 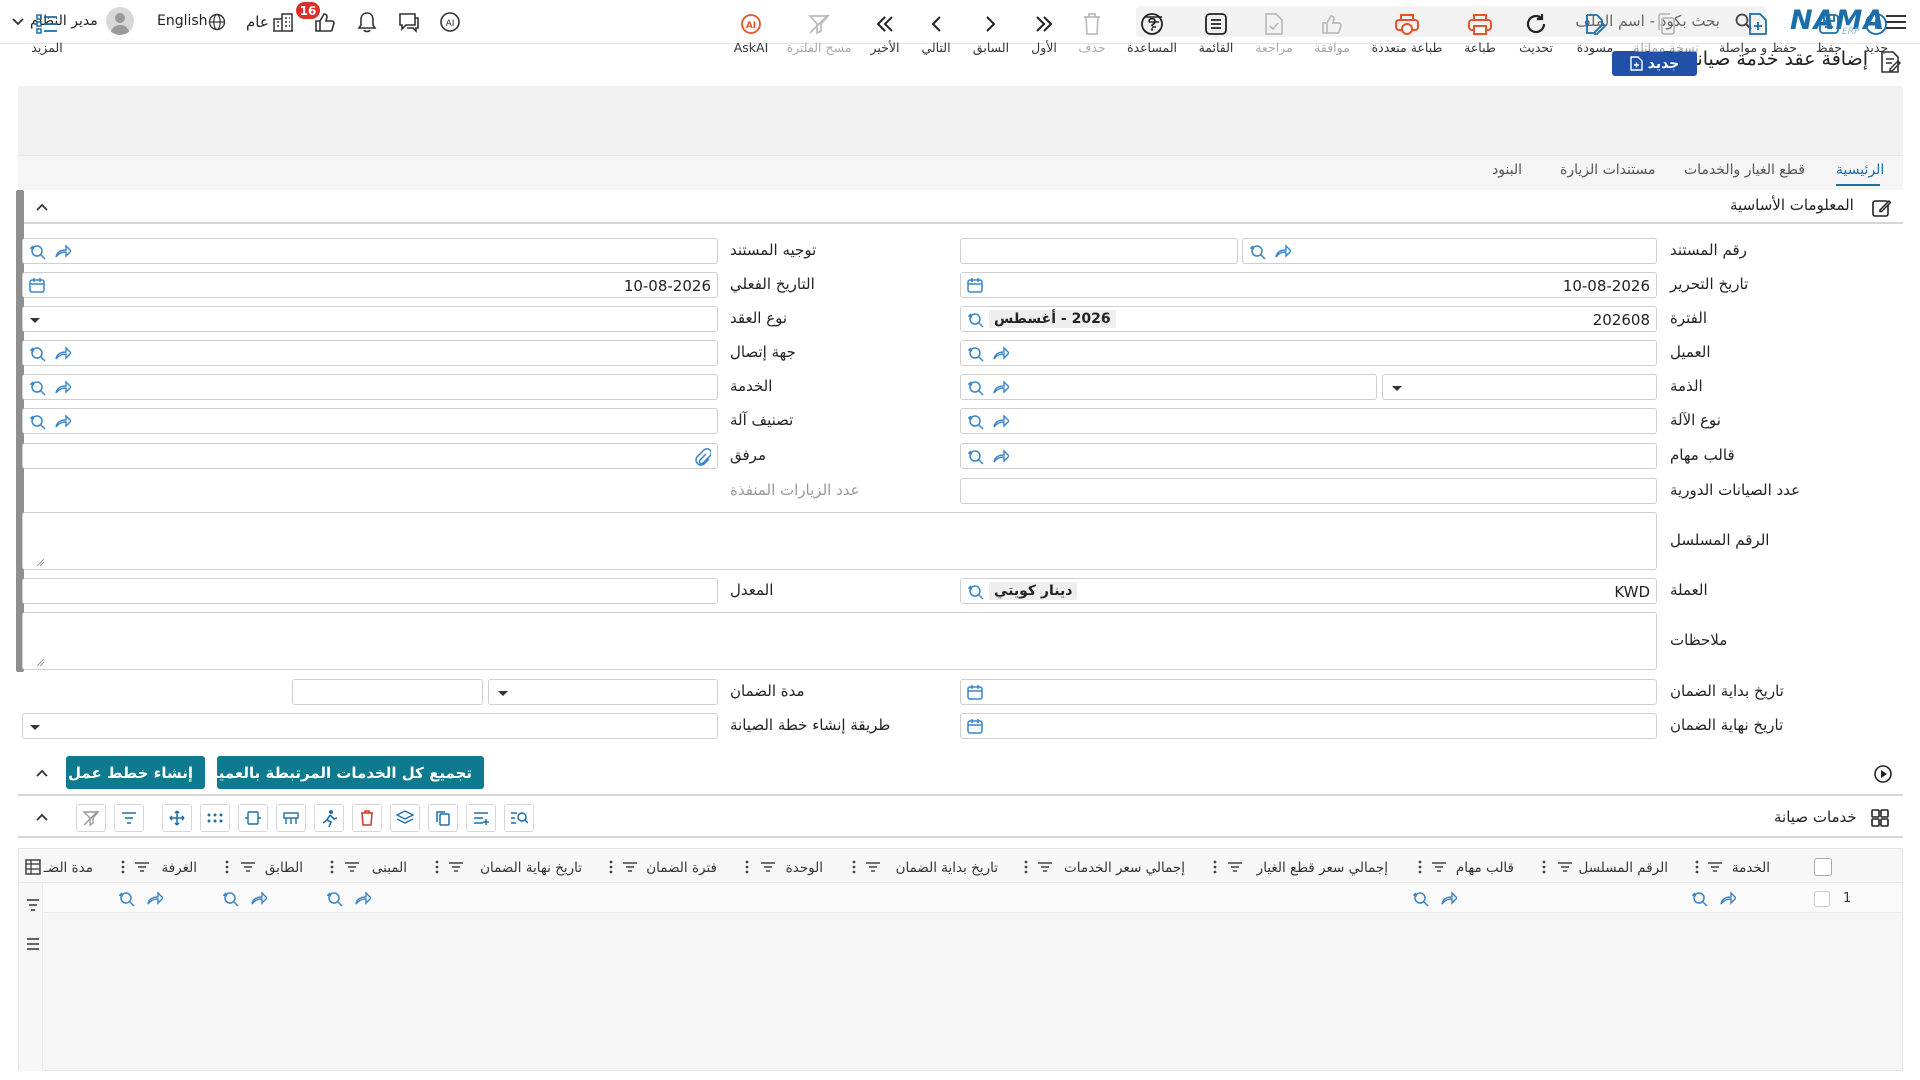 I want to click on filter-icon, so click(x=33, y=905).